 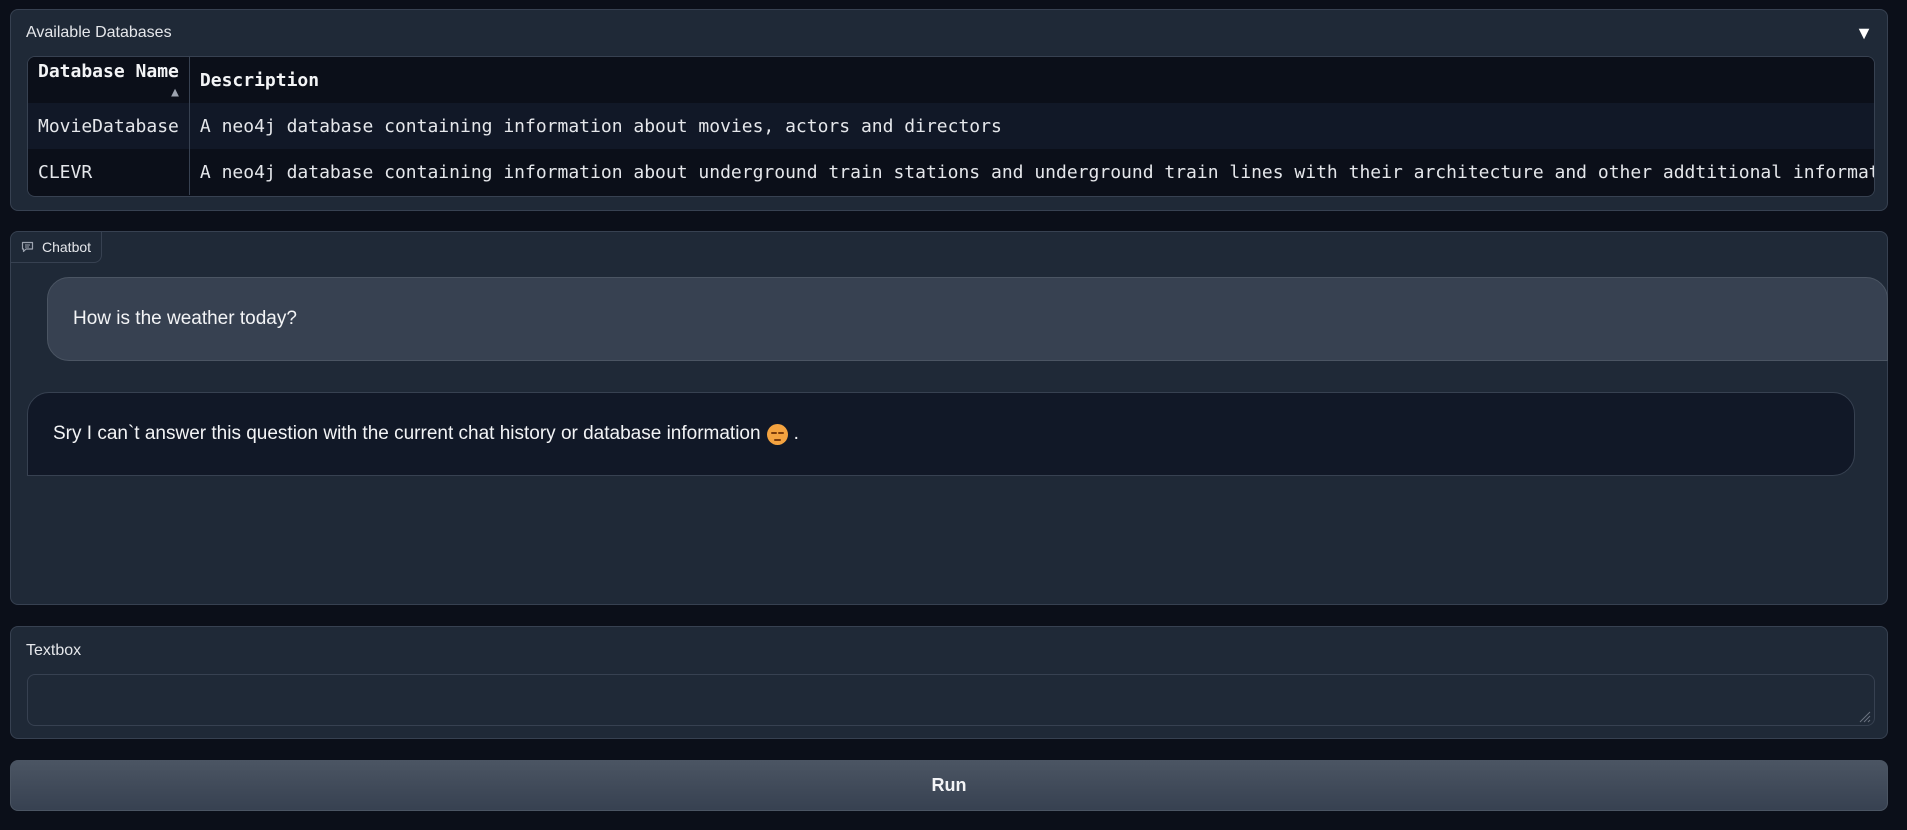 I want to click on sort-ascending-icon: ▲, so click(x=175, y=92).